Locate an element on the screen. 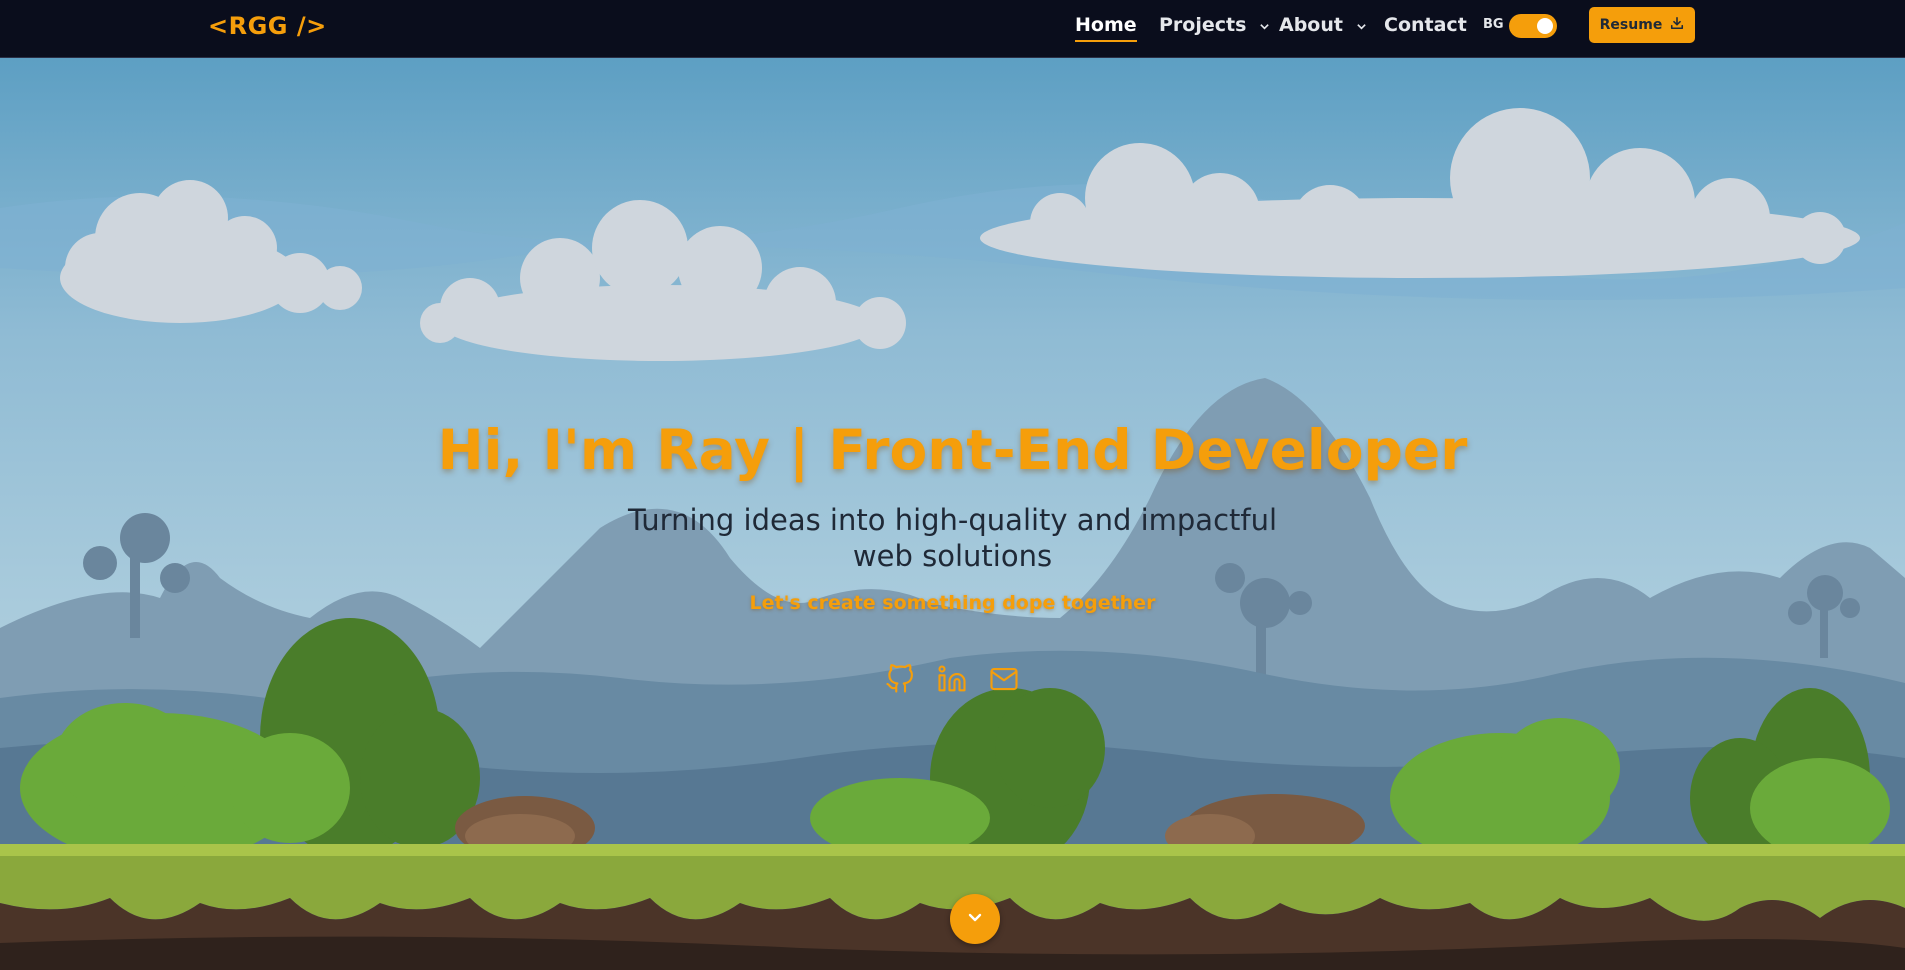  hero-tagline: Let's create something dope together is located at coordinates (952, 603).